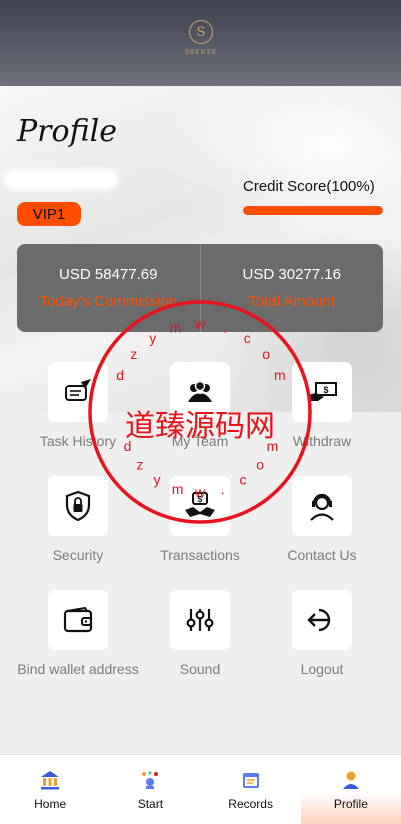  I want to click on logout-icon, so click(322, 620).